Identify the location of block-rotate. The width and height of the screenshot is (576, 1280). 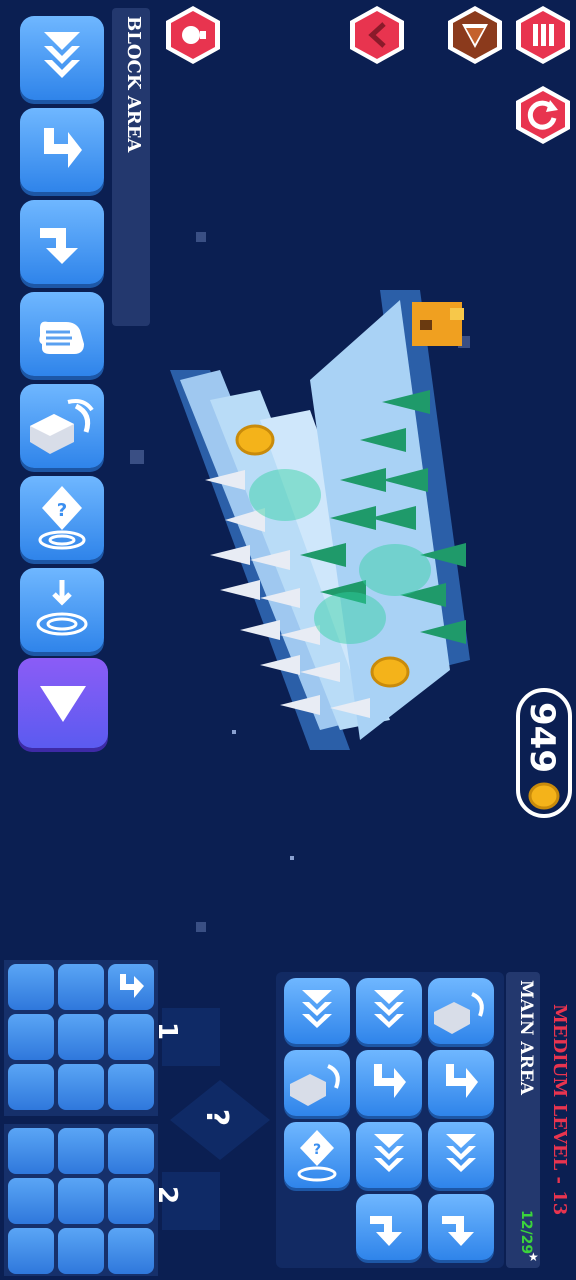
(62, 426).